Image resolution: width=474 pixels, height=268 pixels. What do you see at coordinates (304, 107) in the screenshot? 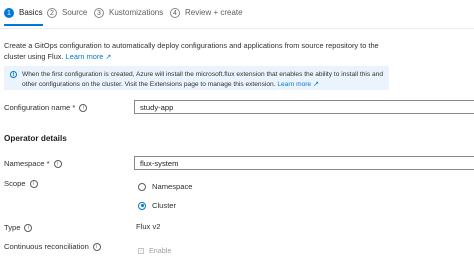
I see `configuration-name-input` at bounding box center [304, 107].